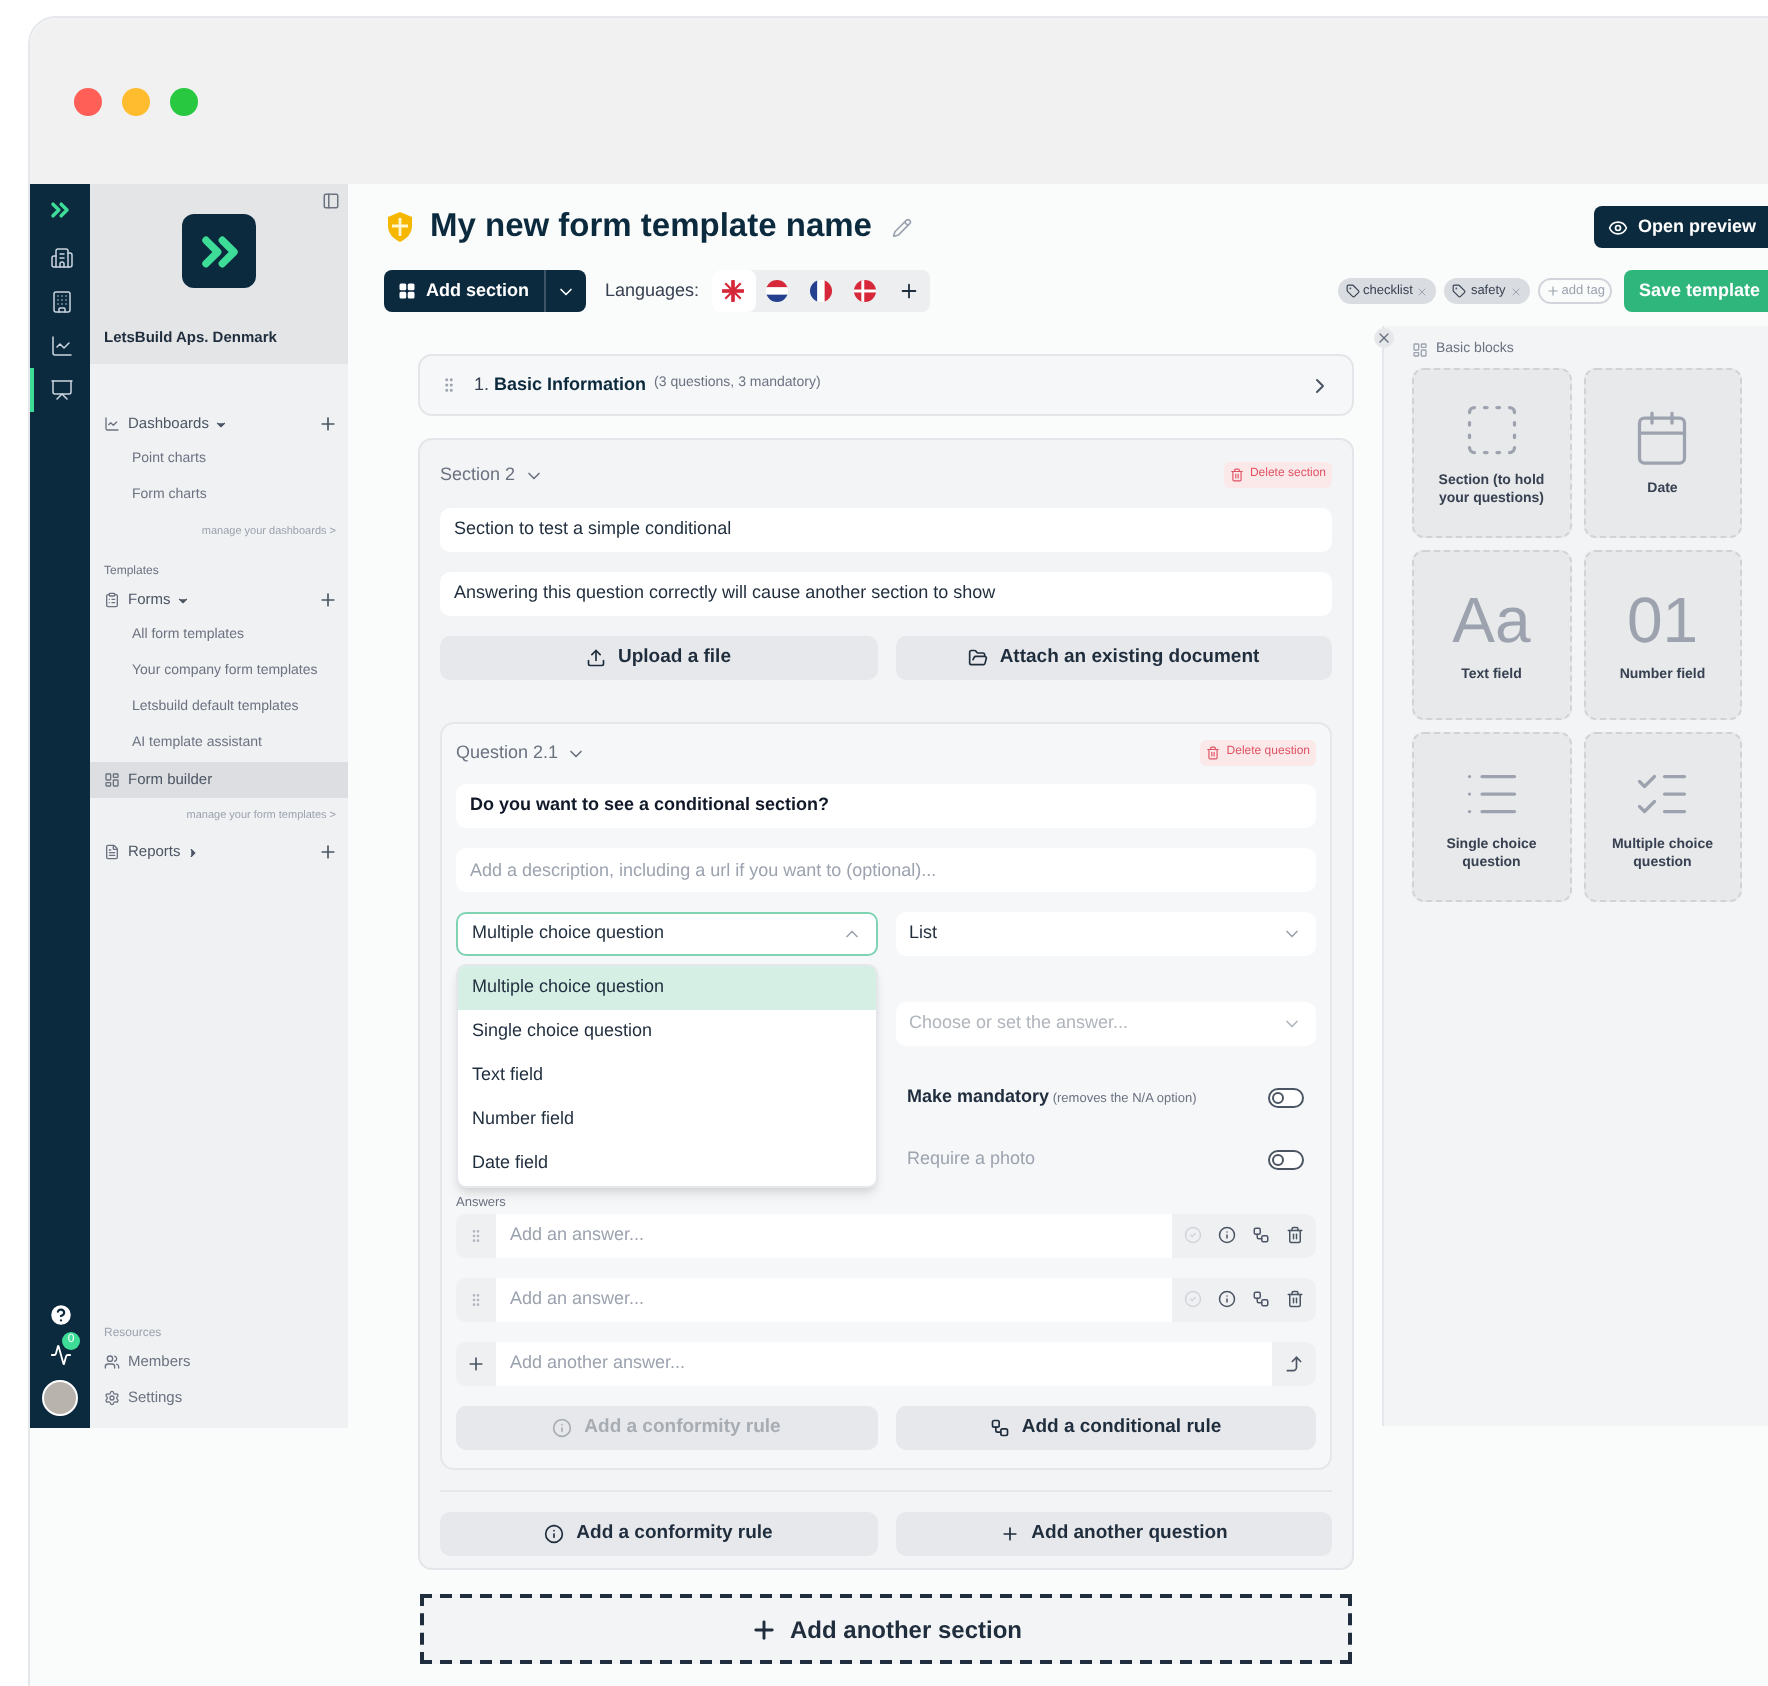 The width and height of the screenshot is (1768, 1686). I want to click on form-title: My new form template name, so click(651, 227).